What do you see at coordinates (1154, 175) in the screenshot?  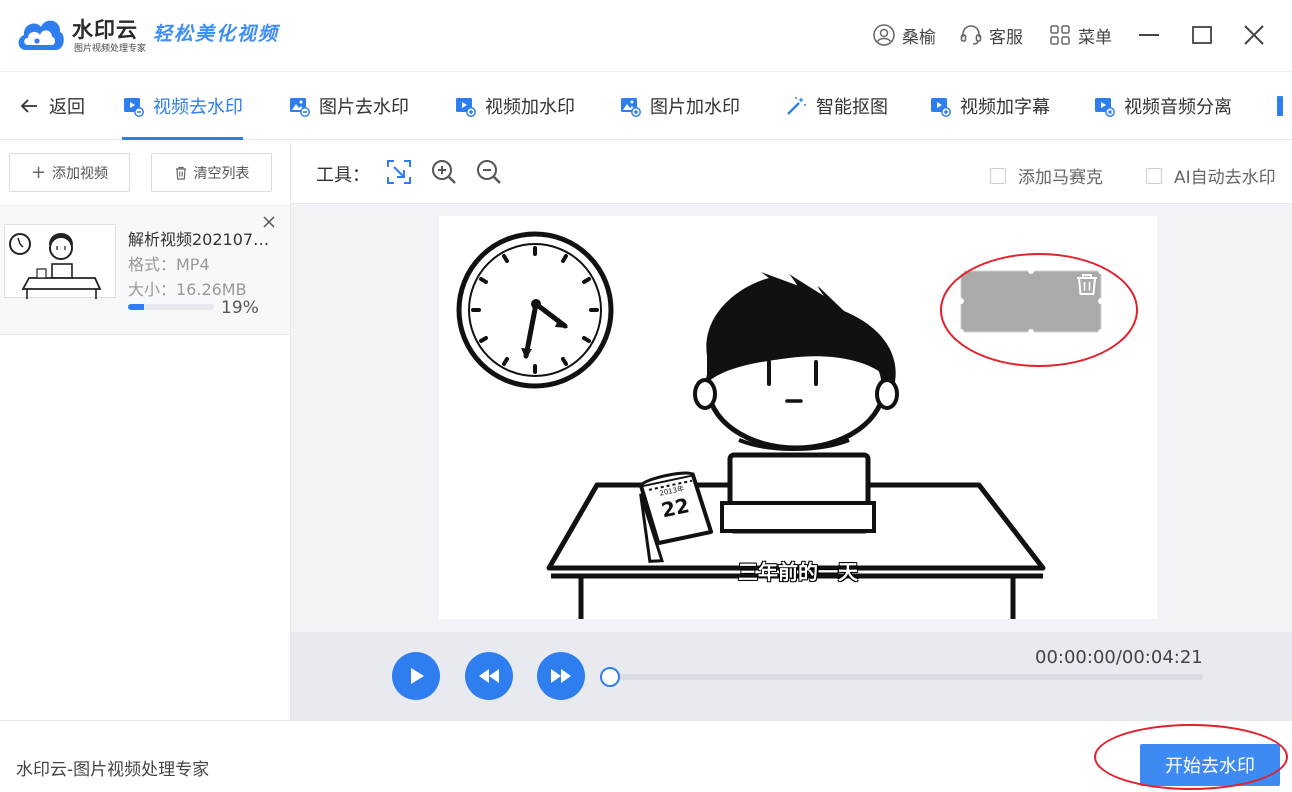 I see `ai-remove-checkbox-box` at bounding box center [1154, 175].